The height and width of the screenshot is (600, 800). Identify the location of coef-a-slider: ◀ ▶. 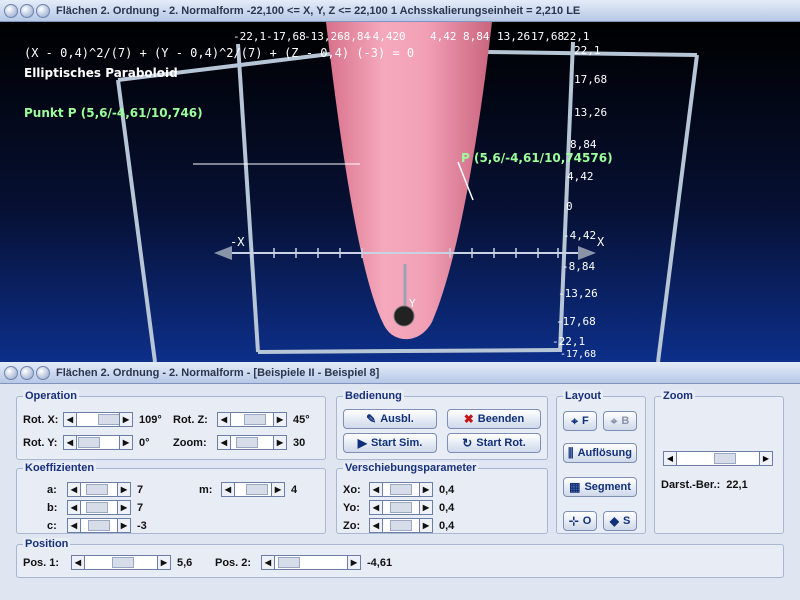
(99, 489).